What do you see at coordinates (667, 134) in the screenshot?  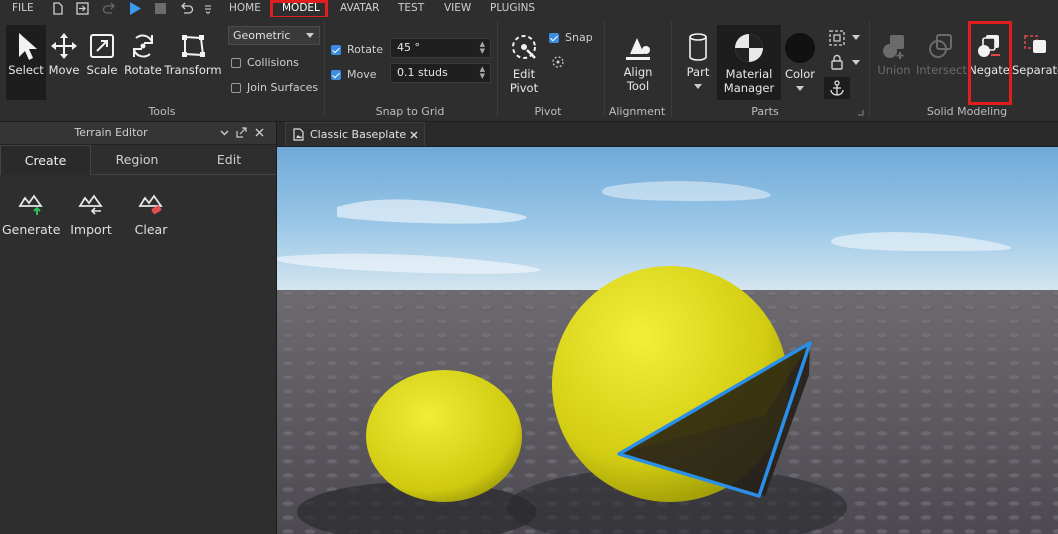 I see `document-tab-bar: Classic Baseplate` at bounding box center [667, 134].